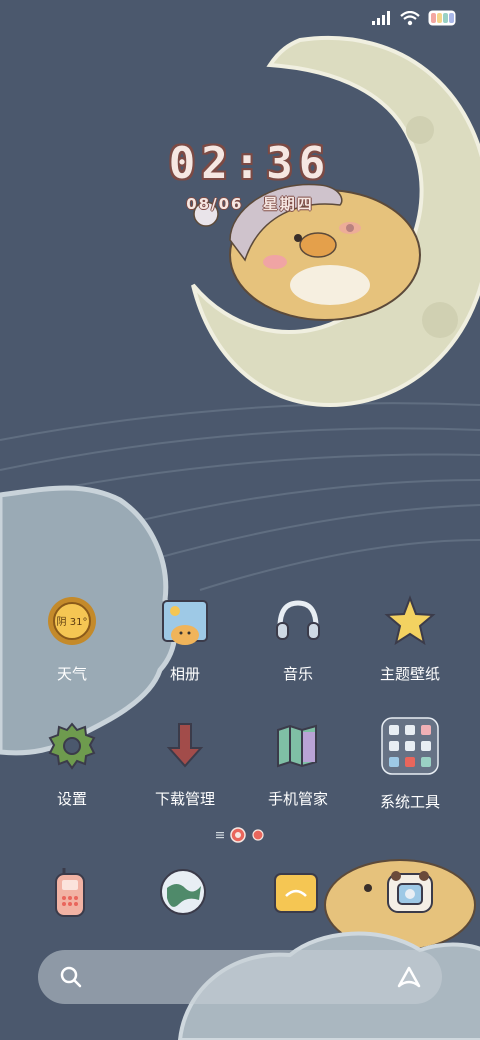  What do you see at coordinates (71, 799) in the screenshot?
I see `app-label: 设置` at bounding box center [71, 799].